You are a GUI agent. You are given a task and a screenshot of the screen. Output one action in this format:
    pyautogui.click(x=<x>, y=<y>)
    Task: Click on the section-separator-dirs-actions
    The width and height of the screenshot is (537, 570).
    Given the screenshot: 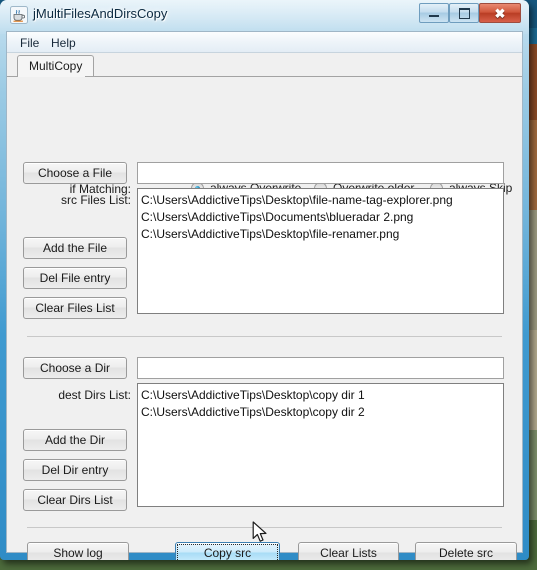 What is the action you would take?
    pyautogui.click(x=264, y=527)
    